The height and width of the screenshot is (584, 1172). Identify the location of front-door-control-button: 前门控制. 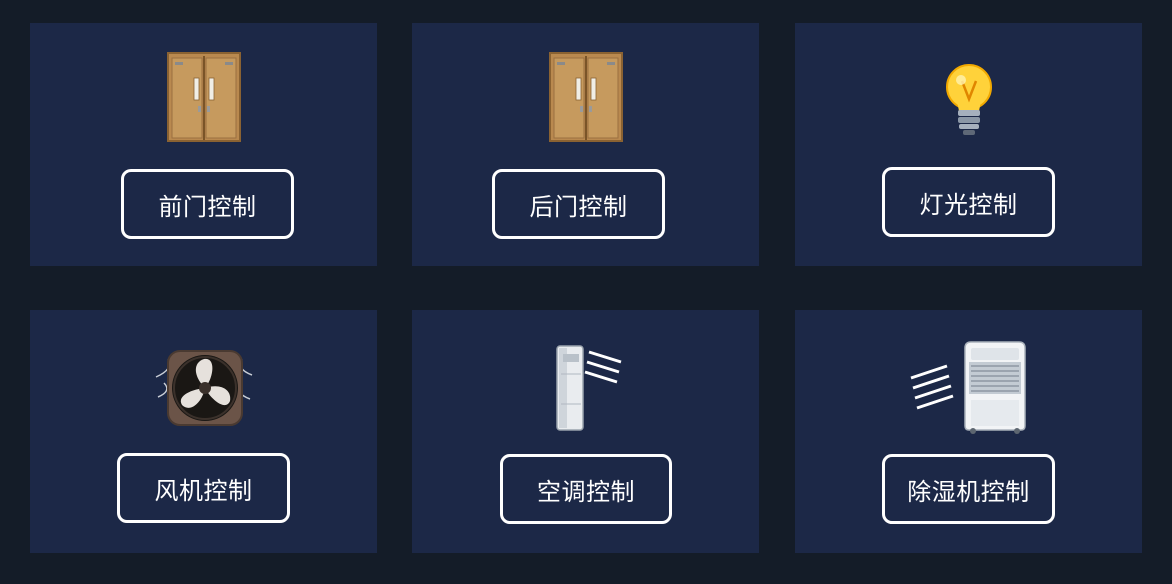
(207, 204).